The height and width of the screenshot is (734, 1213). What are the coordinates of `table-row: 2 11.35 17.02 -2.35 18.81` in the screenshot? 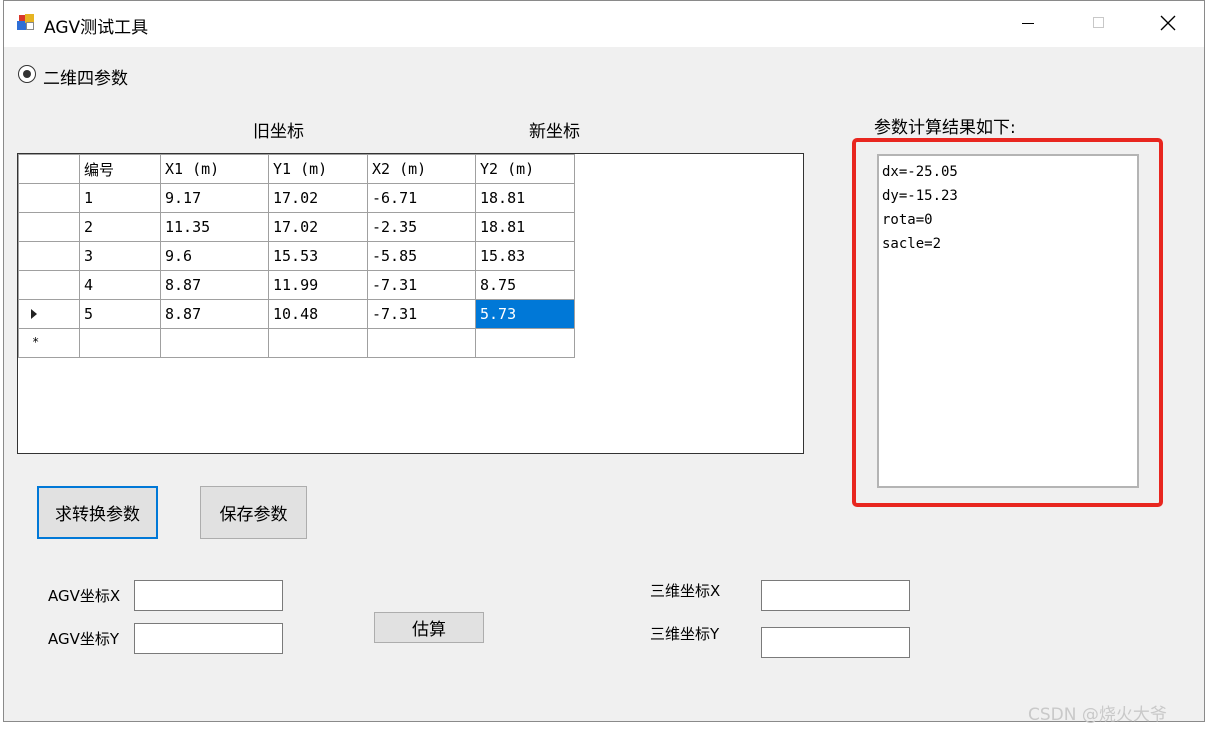 It's located at (296, 227).